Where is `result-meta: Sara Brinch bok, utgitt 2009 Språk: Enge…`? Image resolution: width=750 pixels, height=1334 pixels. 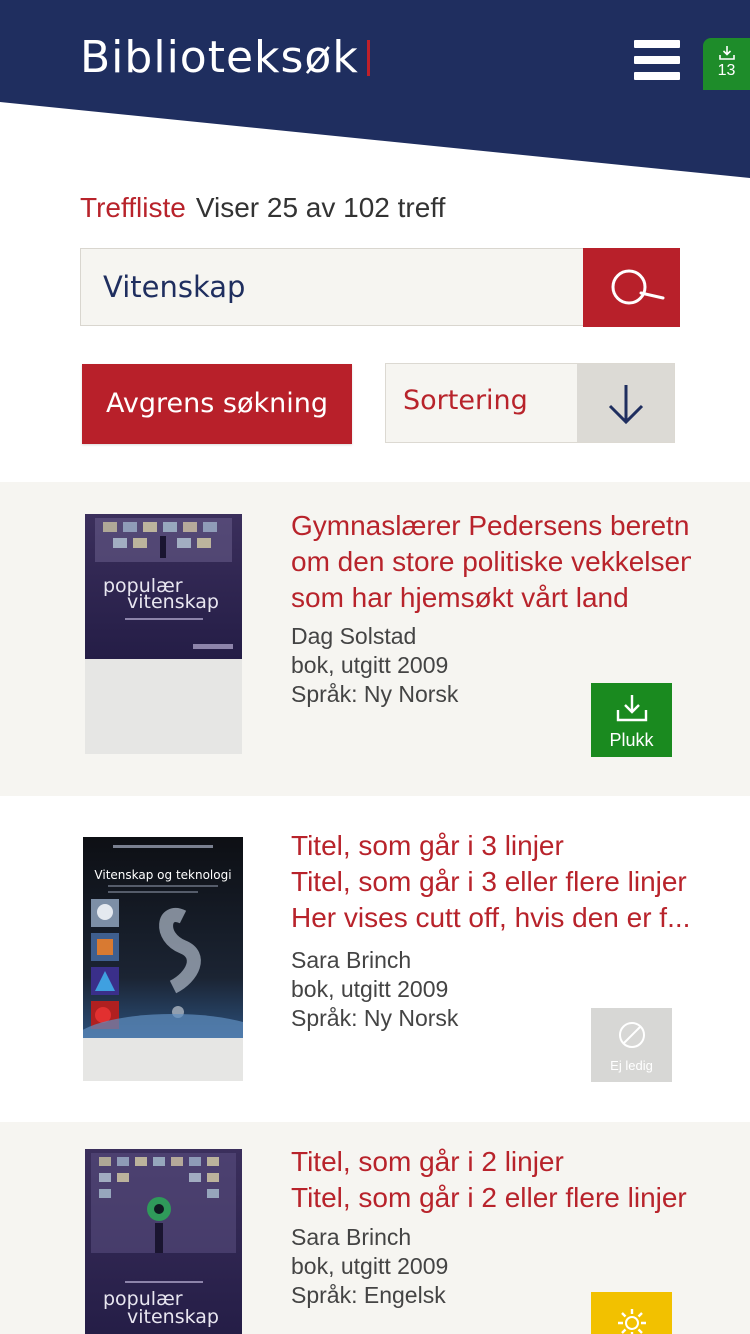 result-meta: Sara Brinch bok, utgitt 2009 Språk: Enge… is located at coordinates (369, 1266).